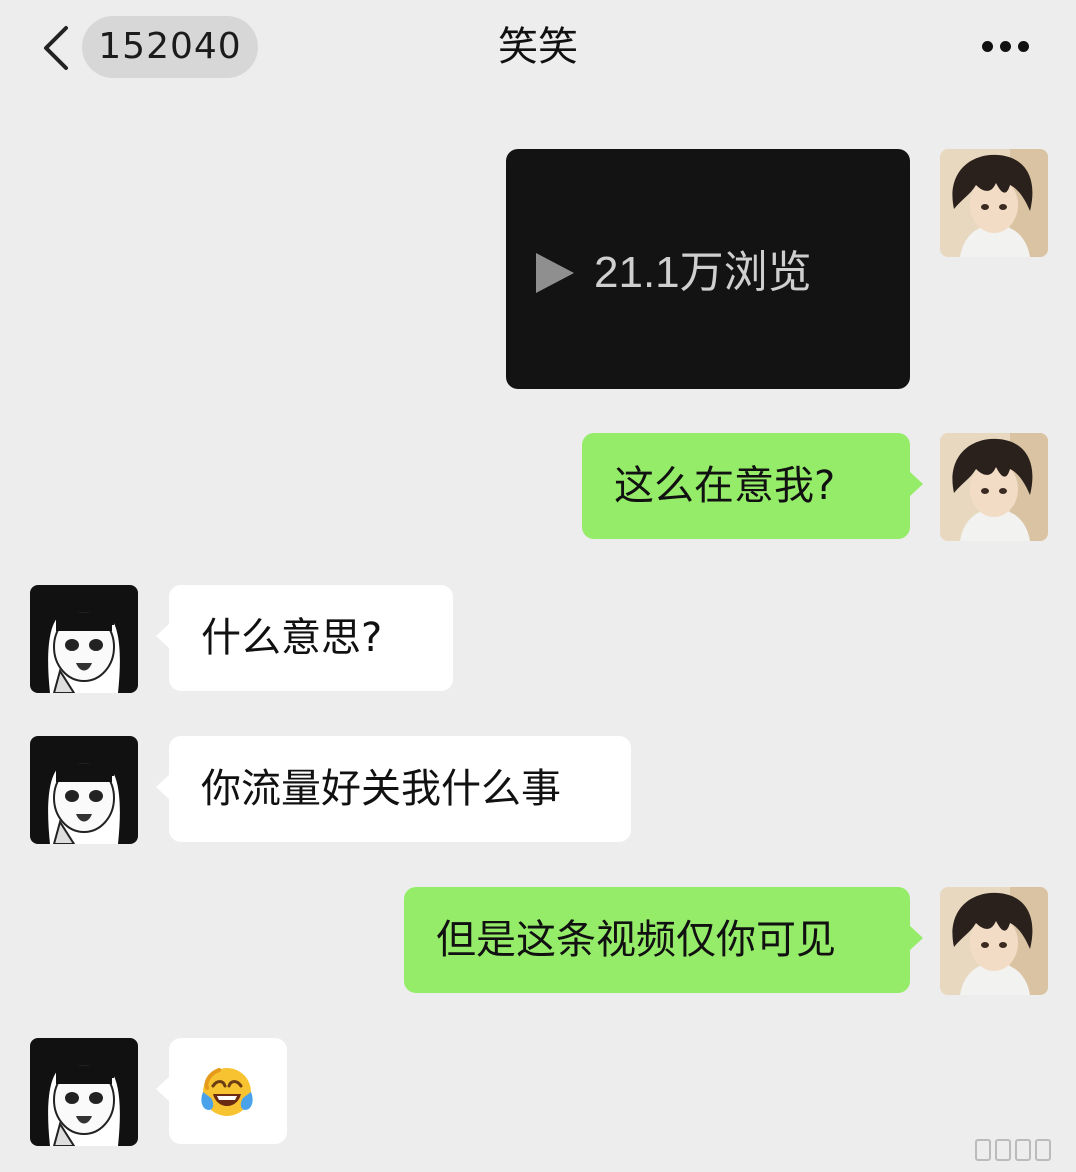  I want to click on message-text: 你流量好关我什么事, so click(381, 789).